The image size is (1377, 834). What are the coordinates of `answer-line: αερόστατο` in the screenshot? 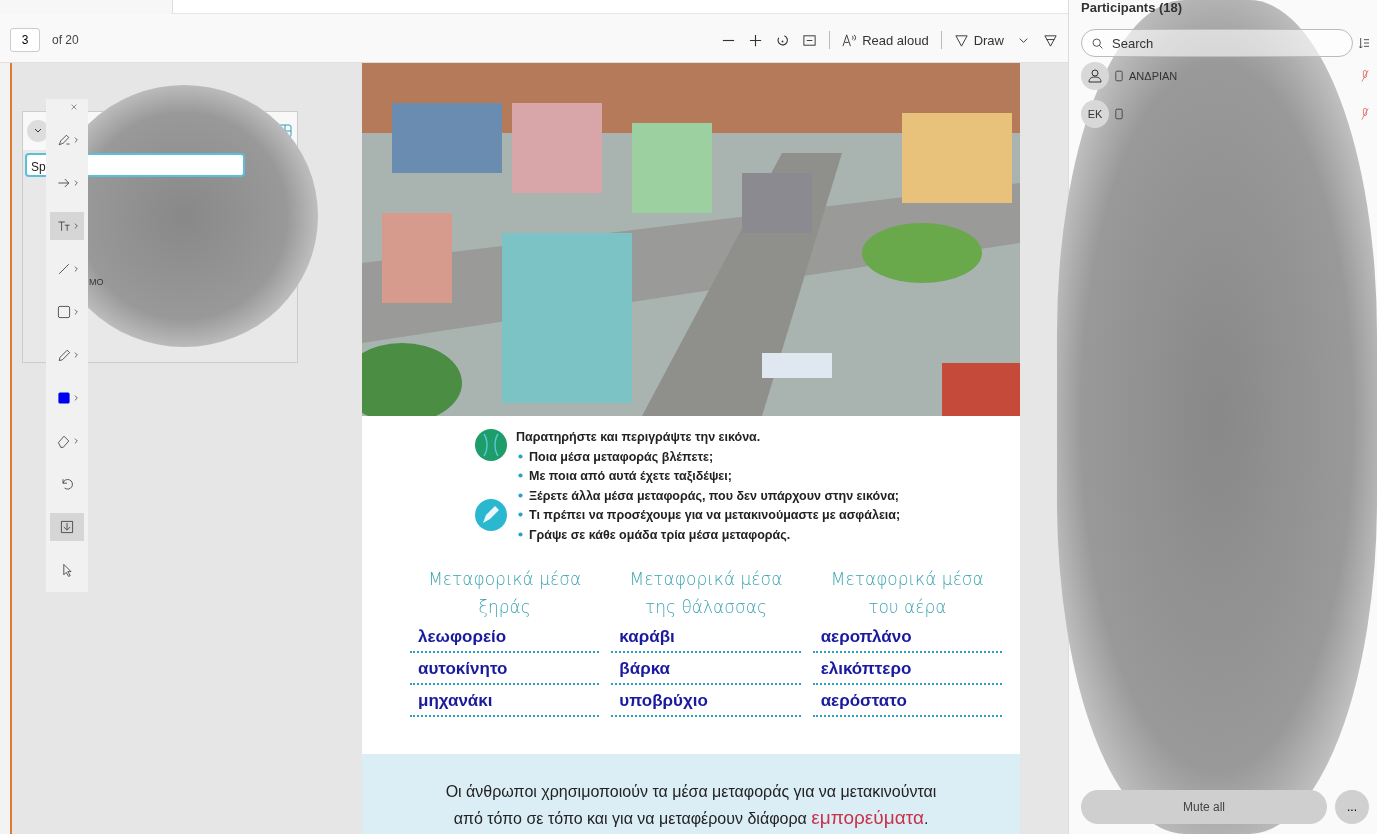 It's located at (907, 702).